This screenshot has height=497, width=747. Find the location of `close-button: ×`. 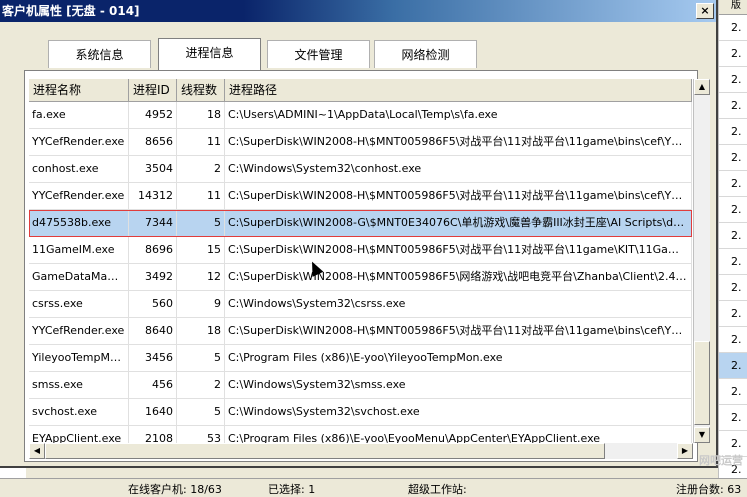

close-button: × is located at coordinates (705, 11).